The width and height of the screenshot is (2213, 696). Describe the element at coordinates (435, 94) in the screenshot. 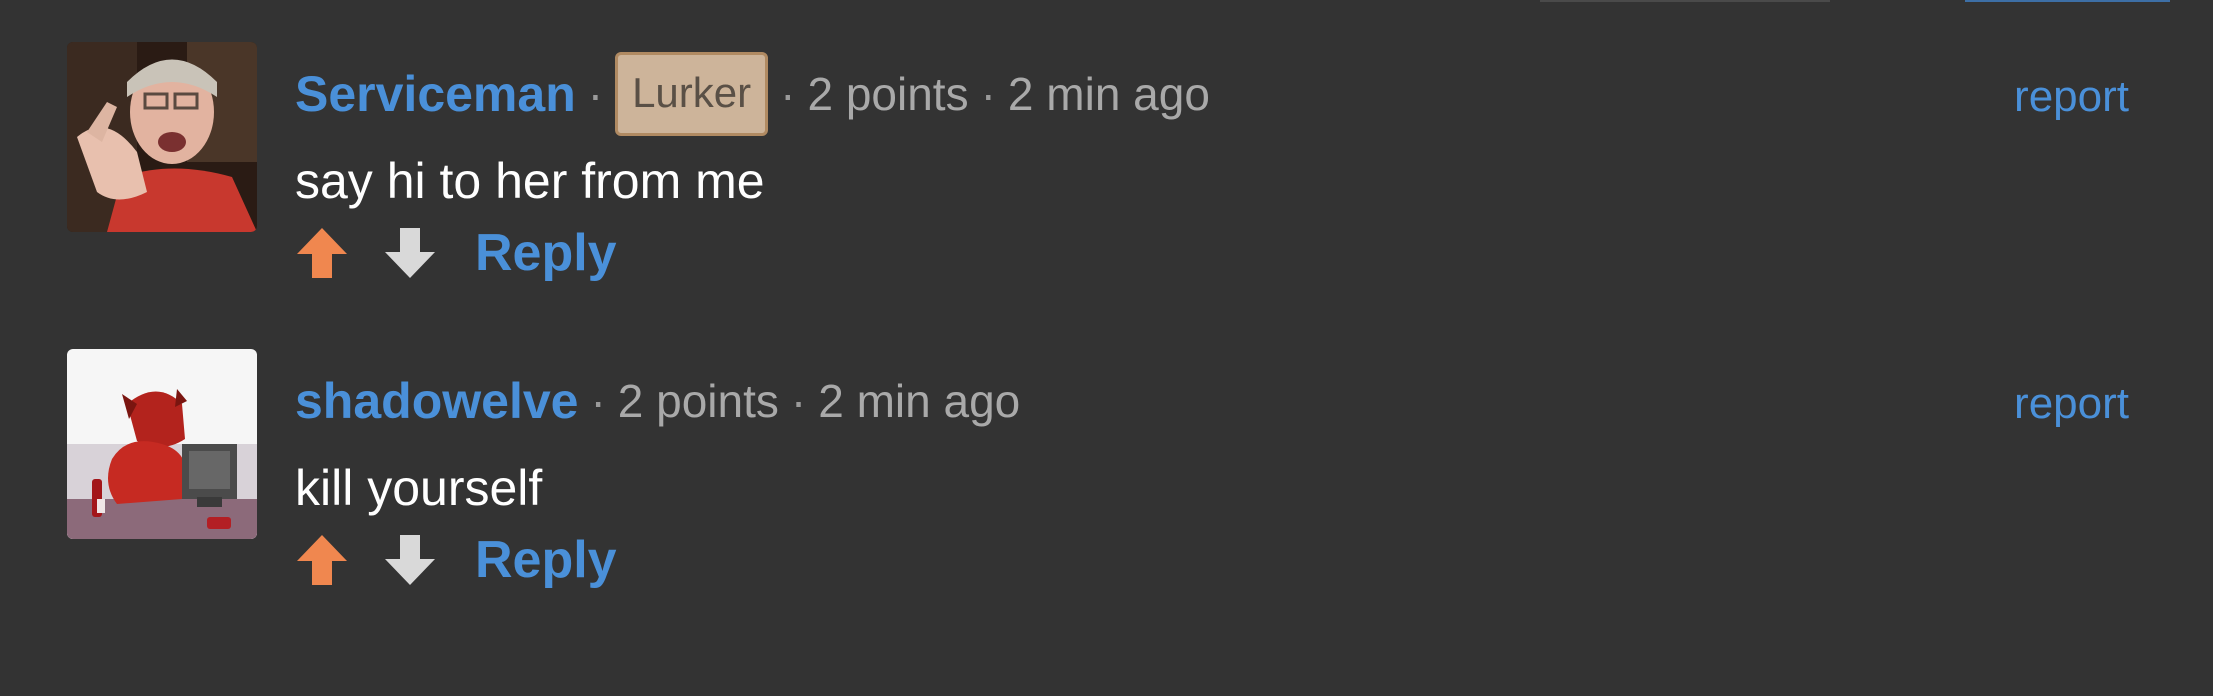

I see `username-link: Serviceman` at that location.